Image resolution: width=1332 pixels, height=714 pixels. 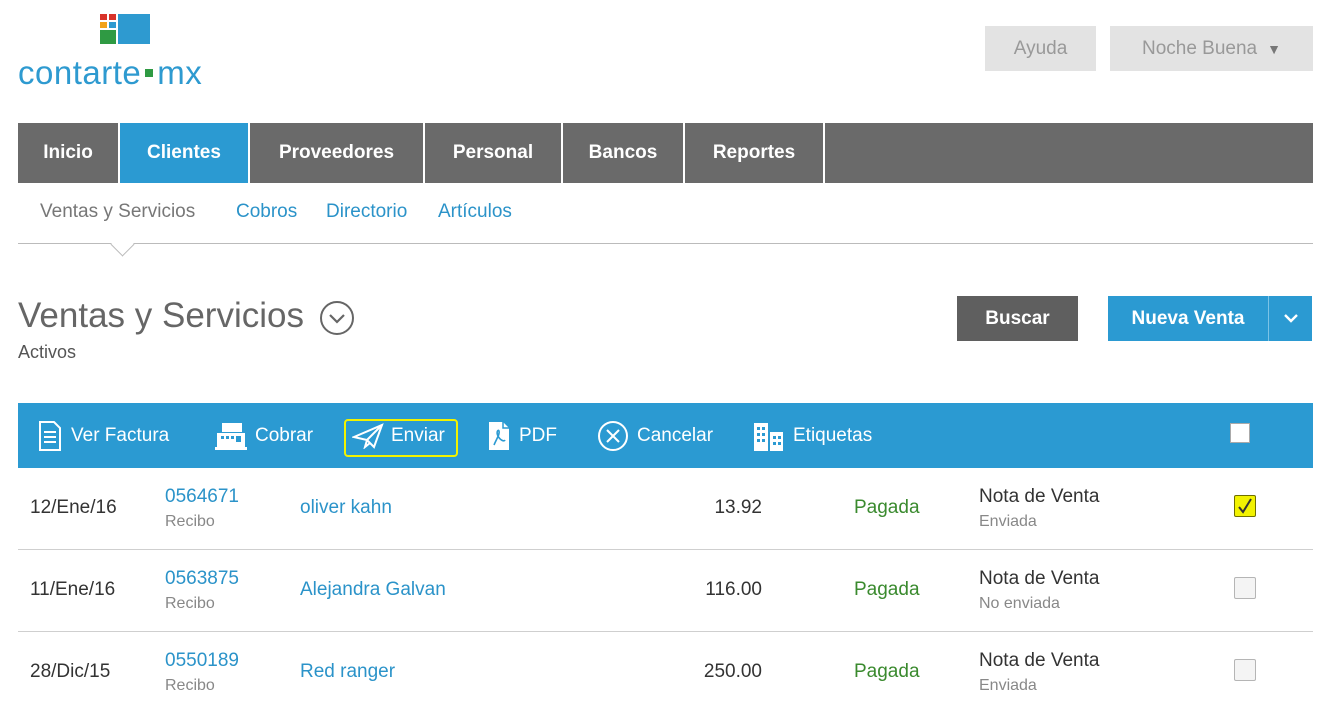 What do you see at coordinates (50, 435) in the screenshot?
I see `invoice-icon` at bounding box center [50, 435].